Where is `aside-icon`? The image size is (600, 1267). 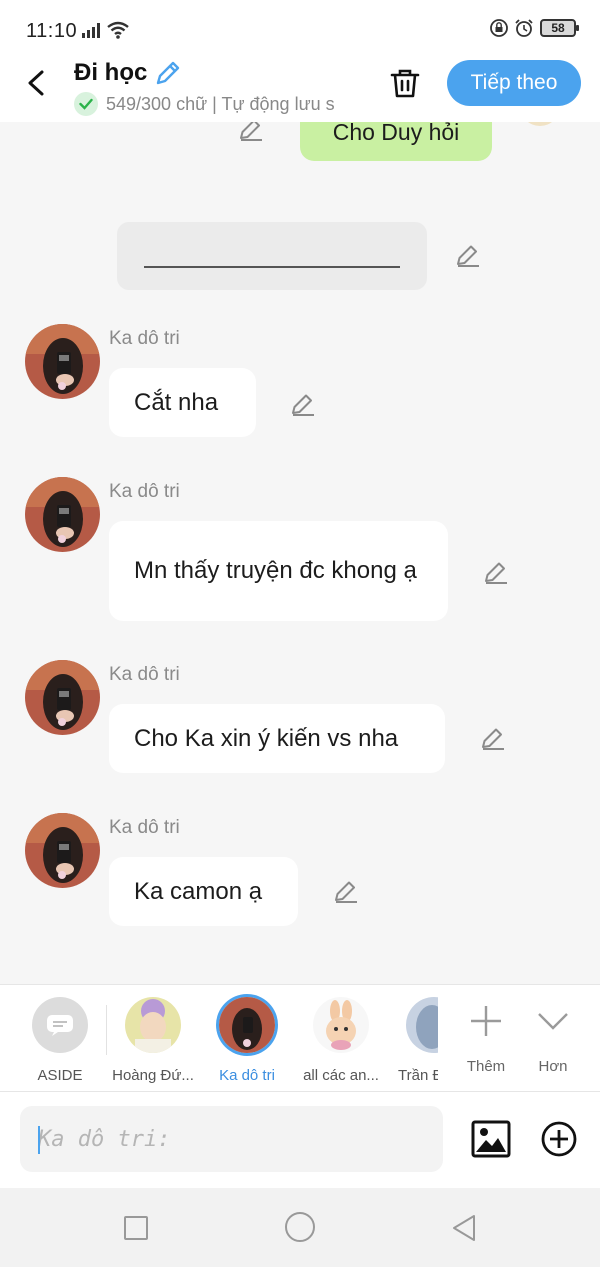 aside-icon is located at coordinates (60, 1025).